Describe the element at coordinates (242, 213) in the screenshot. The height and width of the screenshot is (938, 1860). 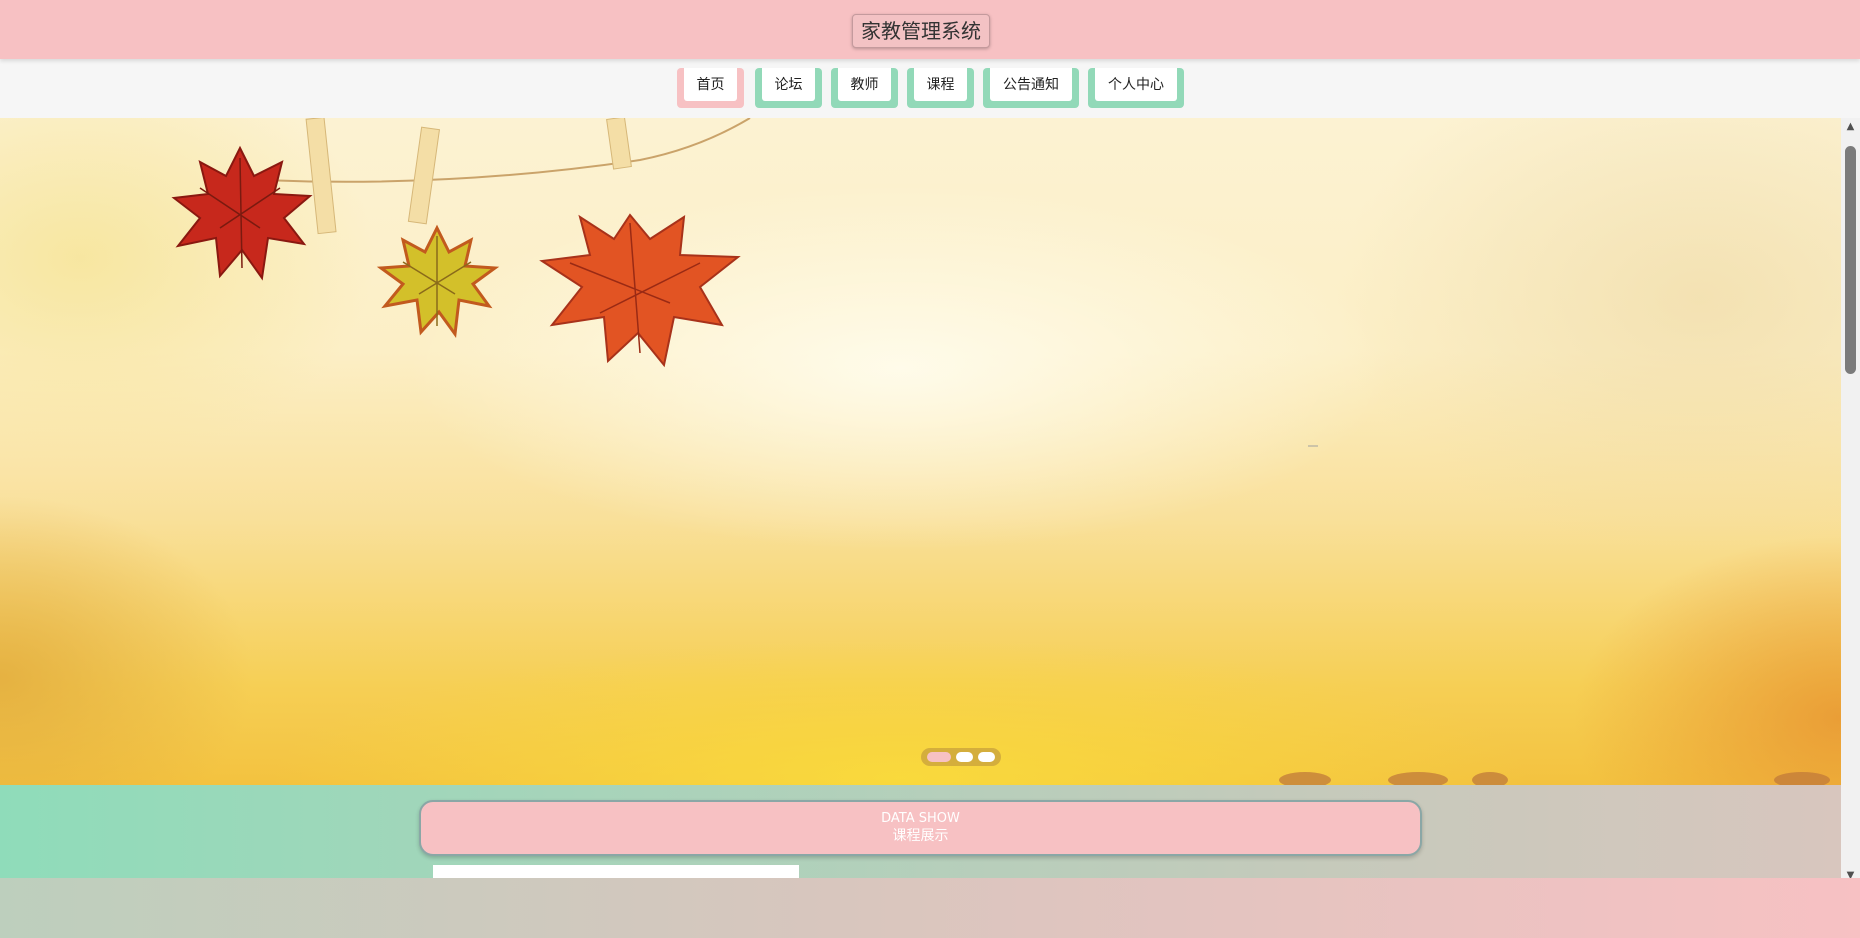
I see `maple-leaf-red` at that location.